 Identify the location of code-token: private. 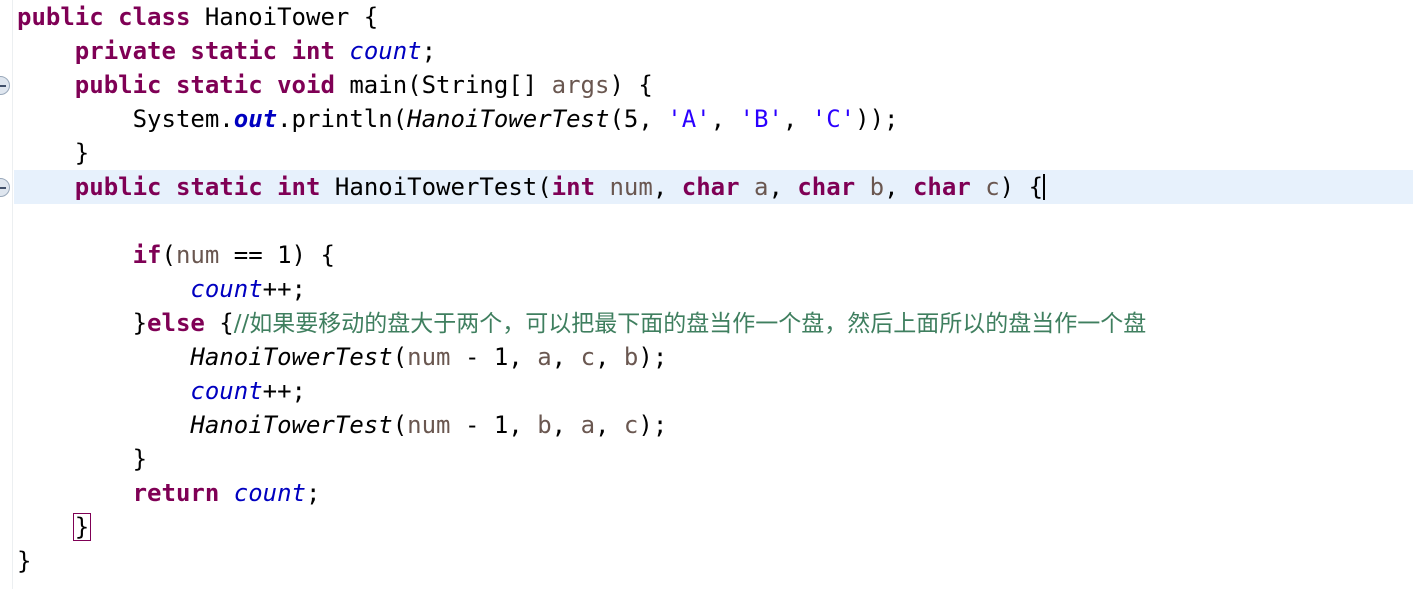
(125, 51).